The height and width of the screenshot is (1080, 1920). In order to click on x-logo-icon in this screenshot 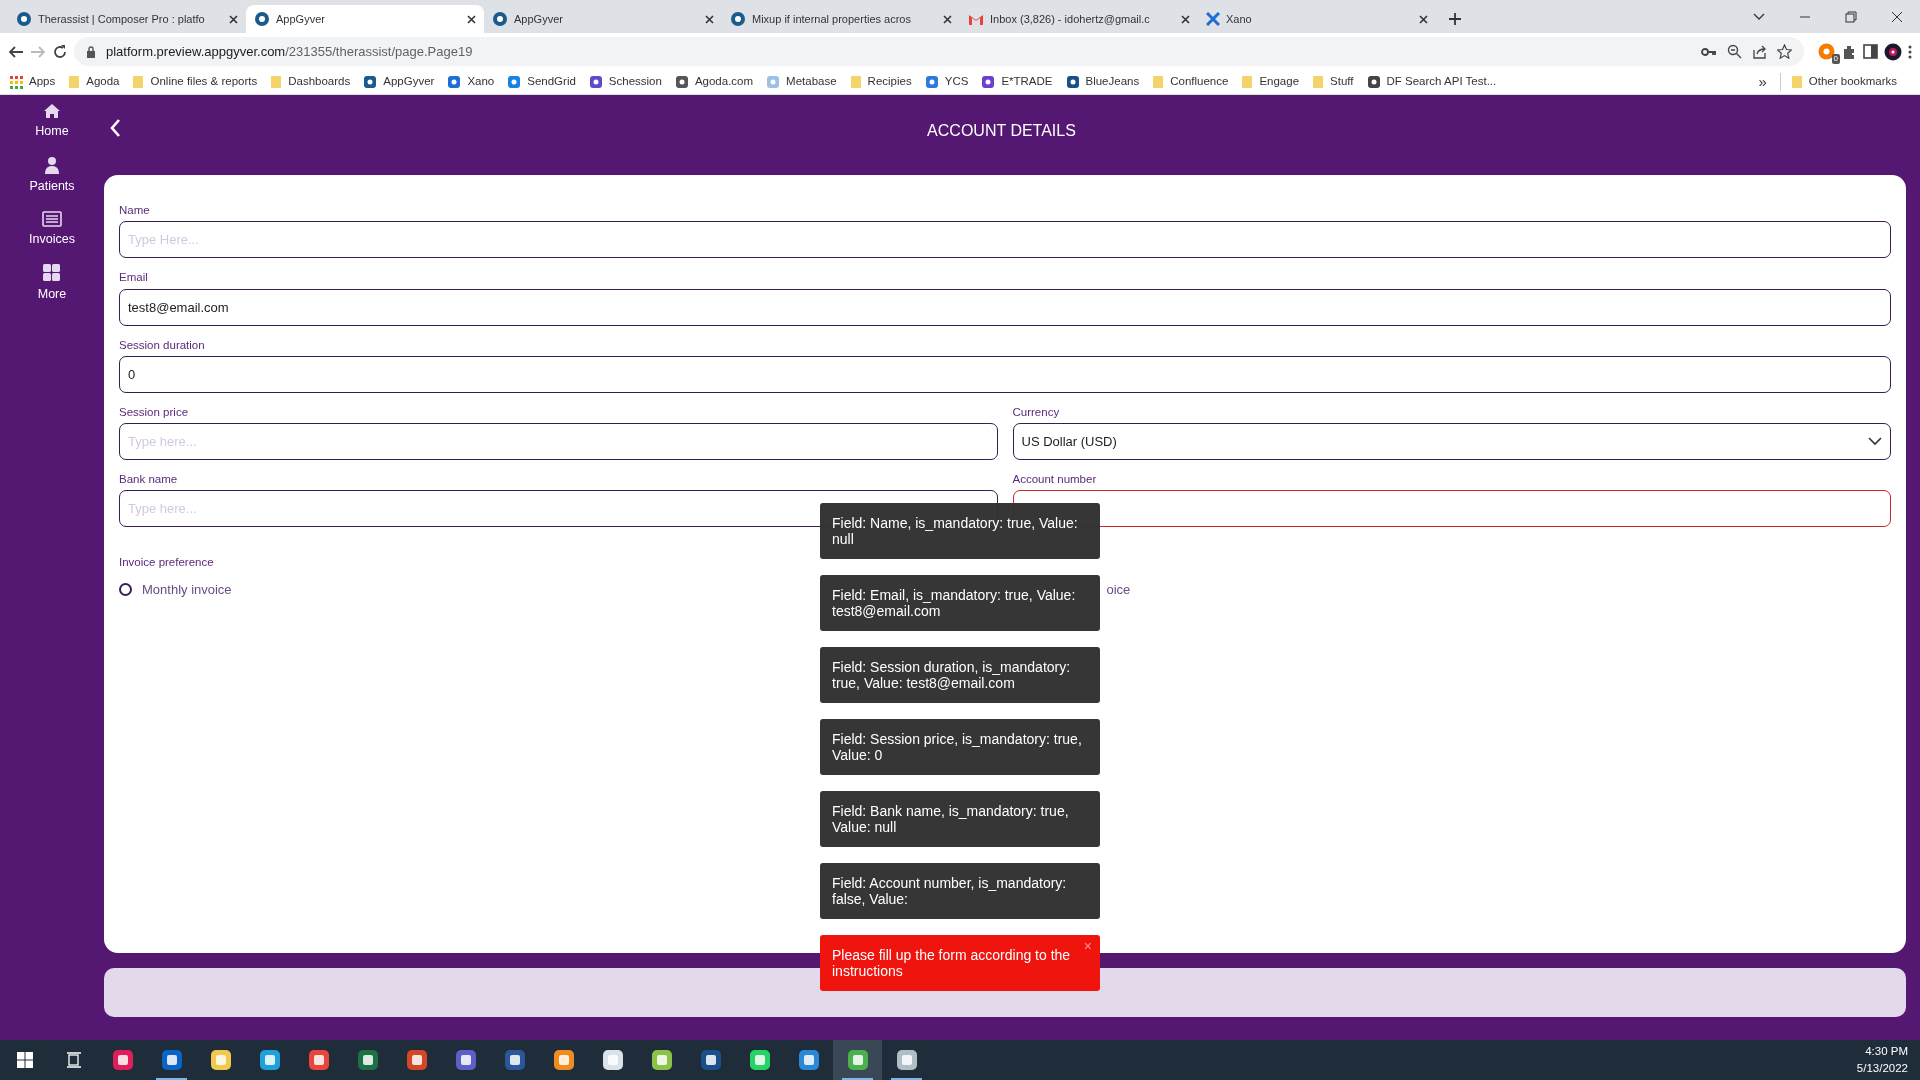, I will do `click(1213, 19)`.